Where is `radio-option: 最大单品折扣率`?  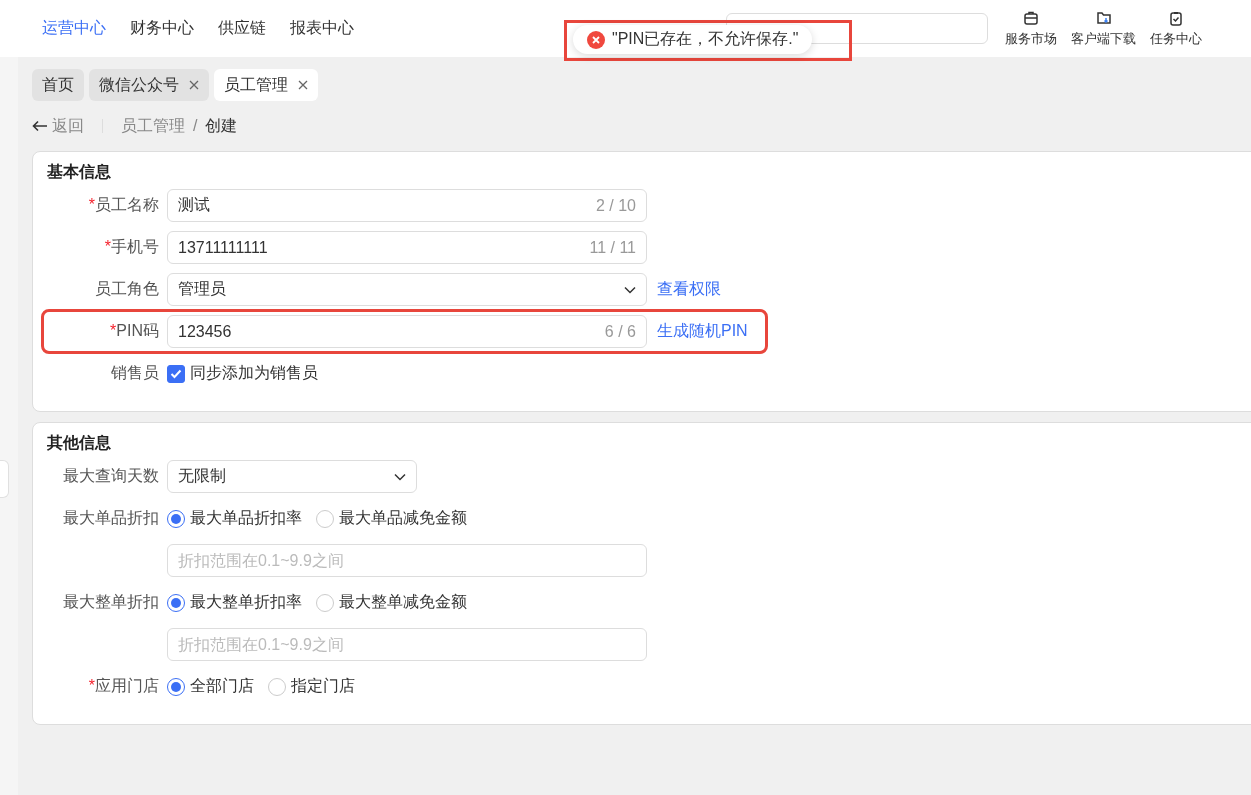
radio-option: 最大单品折扣率 is located at coordinates (234, 518).